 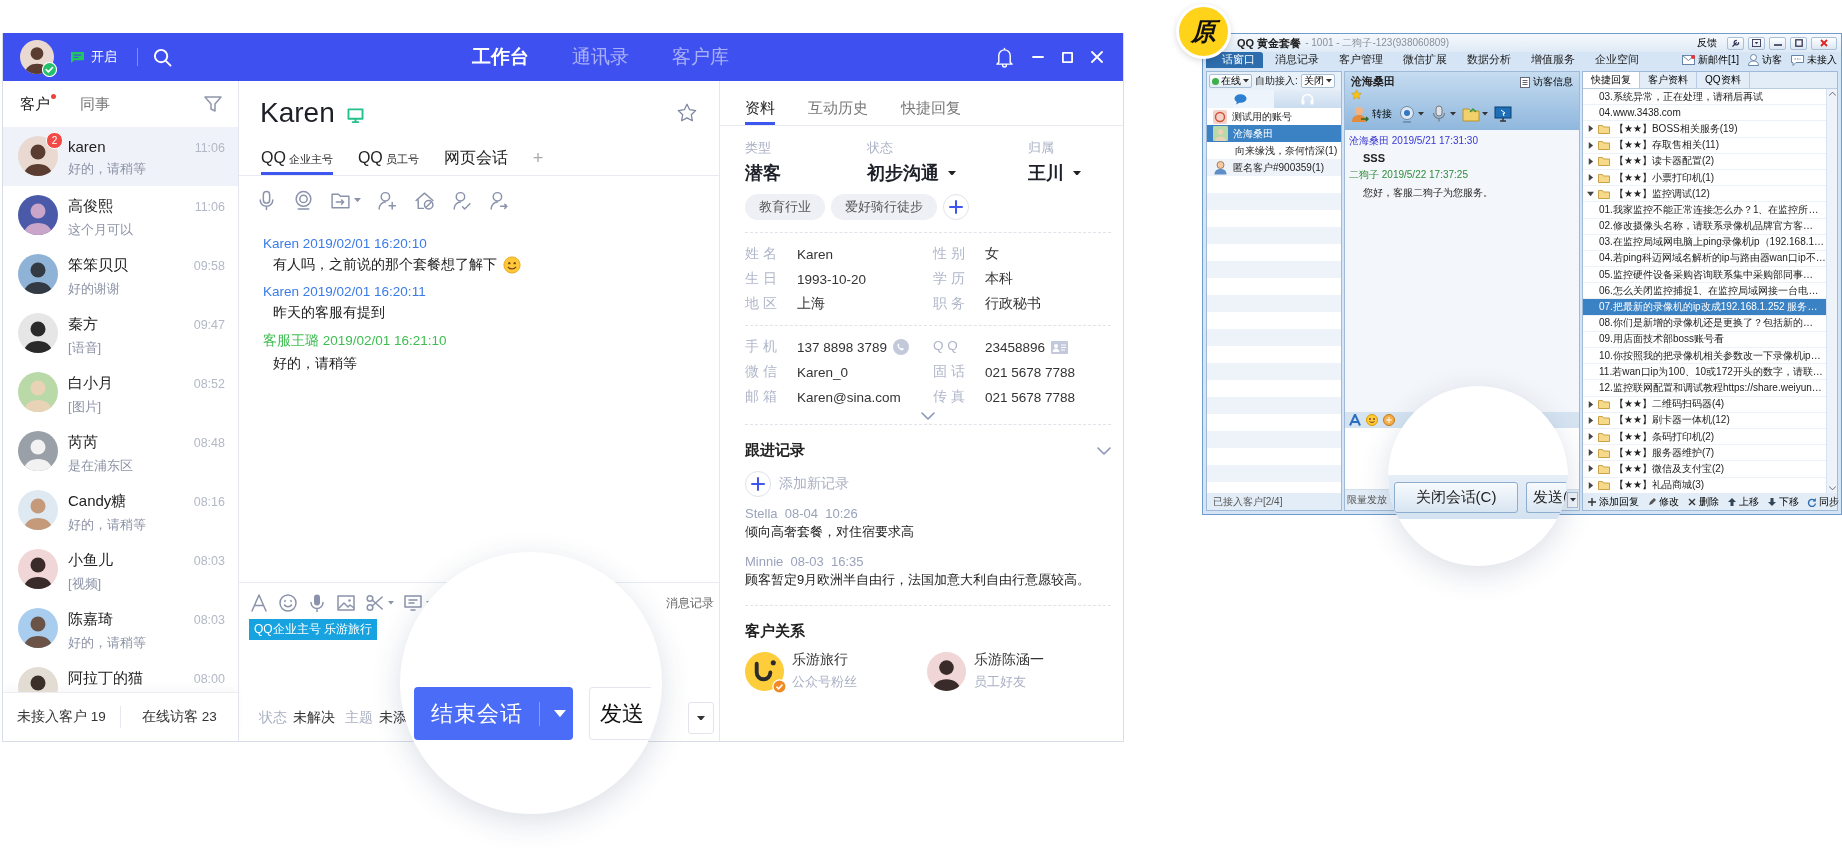 I want to click on menu-tab: 客户管理, so click(x=1360, y=60).